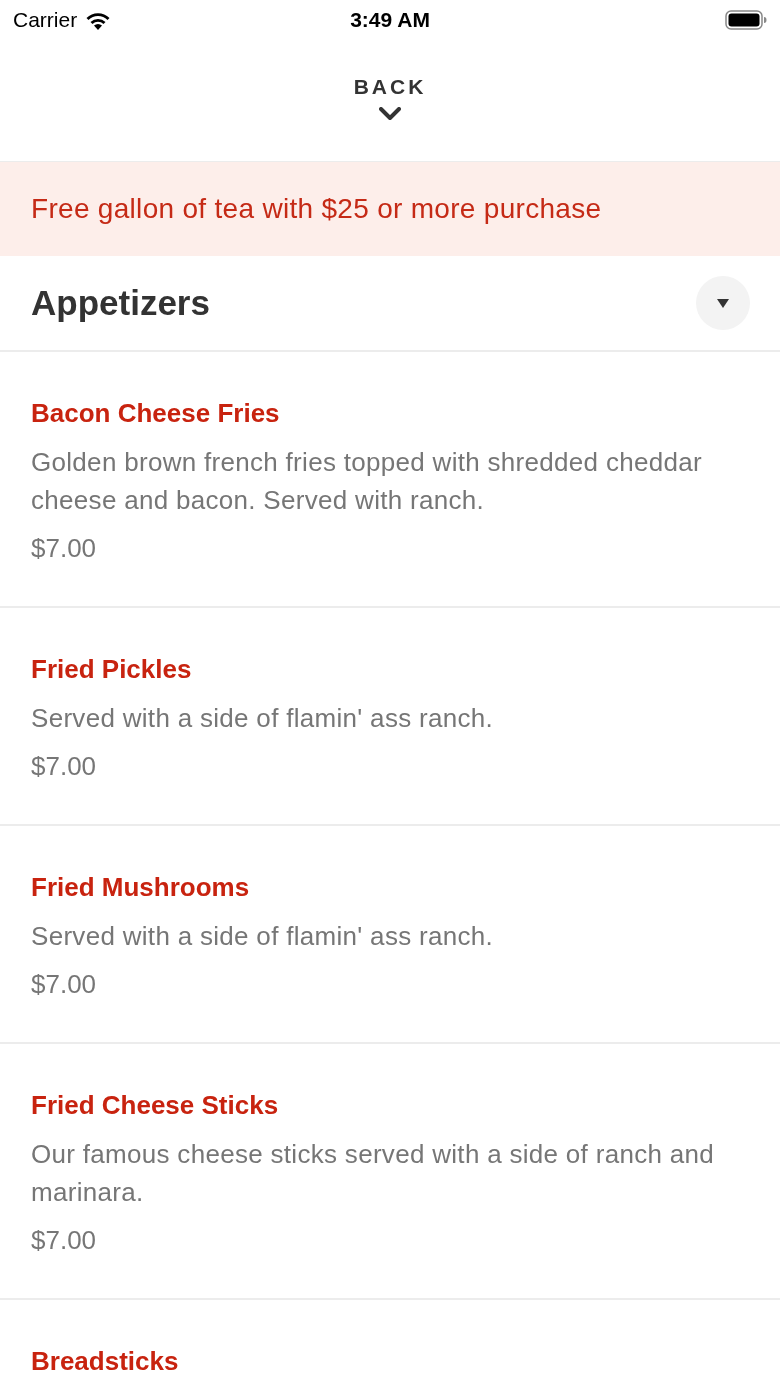 The height and width of the screenshot is (1387, 780). What do you see at coordinates (390, 98) in the screenshot?
I see `back-button: BACK` at bounding box center [390, 98].